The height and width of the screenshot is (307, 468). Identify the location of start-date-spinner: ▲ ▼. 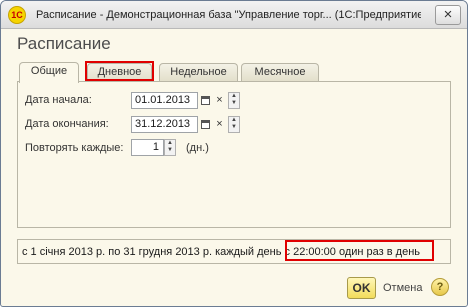
(234, 100).